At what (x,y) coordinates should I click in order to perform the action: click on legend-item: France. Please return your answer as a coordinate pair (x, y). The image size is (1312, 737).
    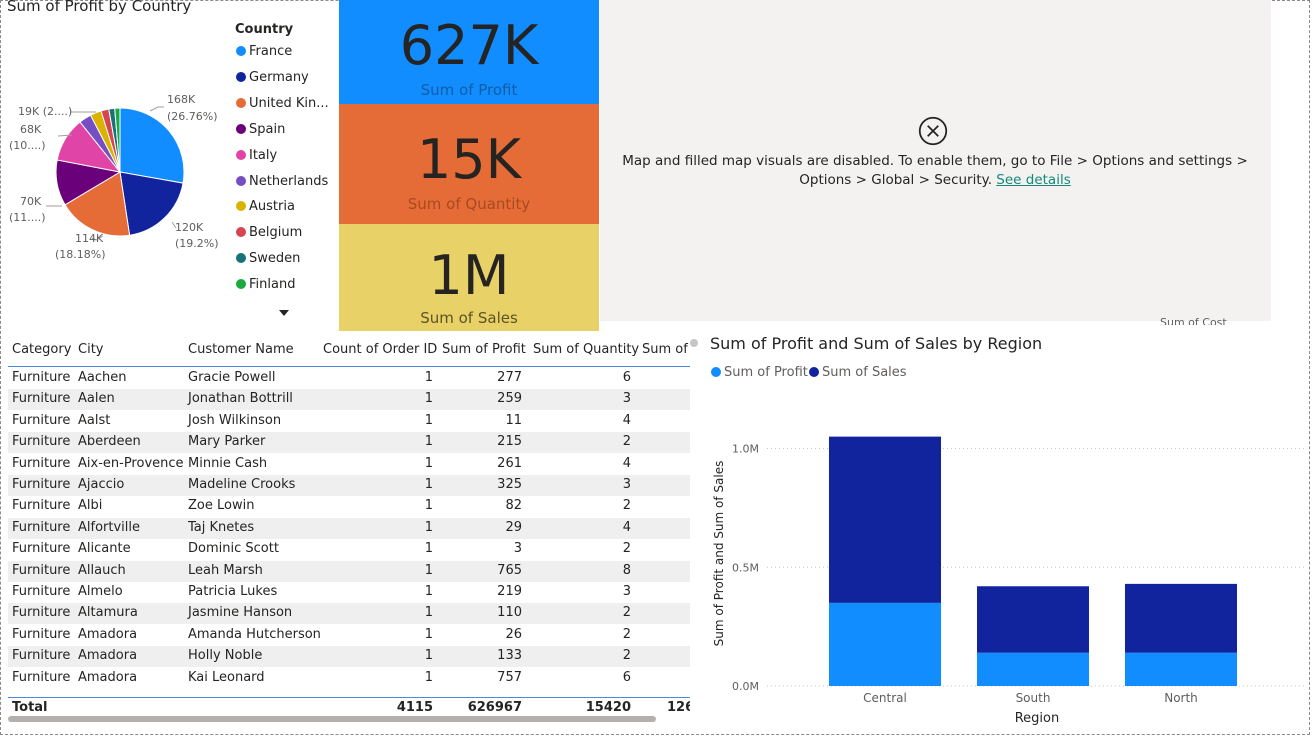
    Looking at the image, I should click on (264, 51).